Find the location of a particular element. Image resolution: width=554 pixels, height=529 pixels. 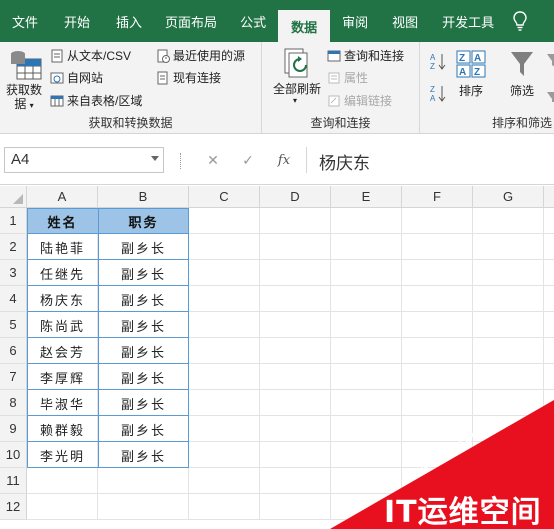

table-cell: 赖群毅 is located at coordinates (62, 429).